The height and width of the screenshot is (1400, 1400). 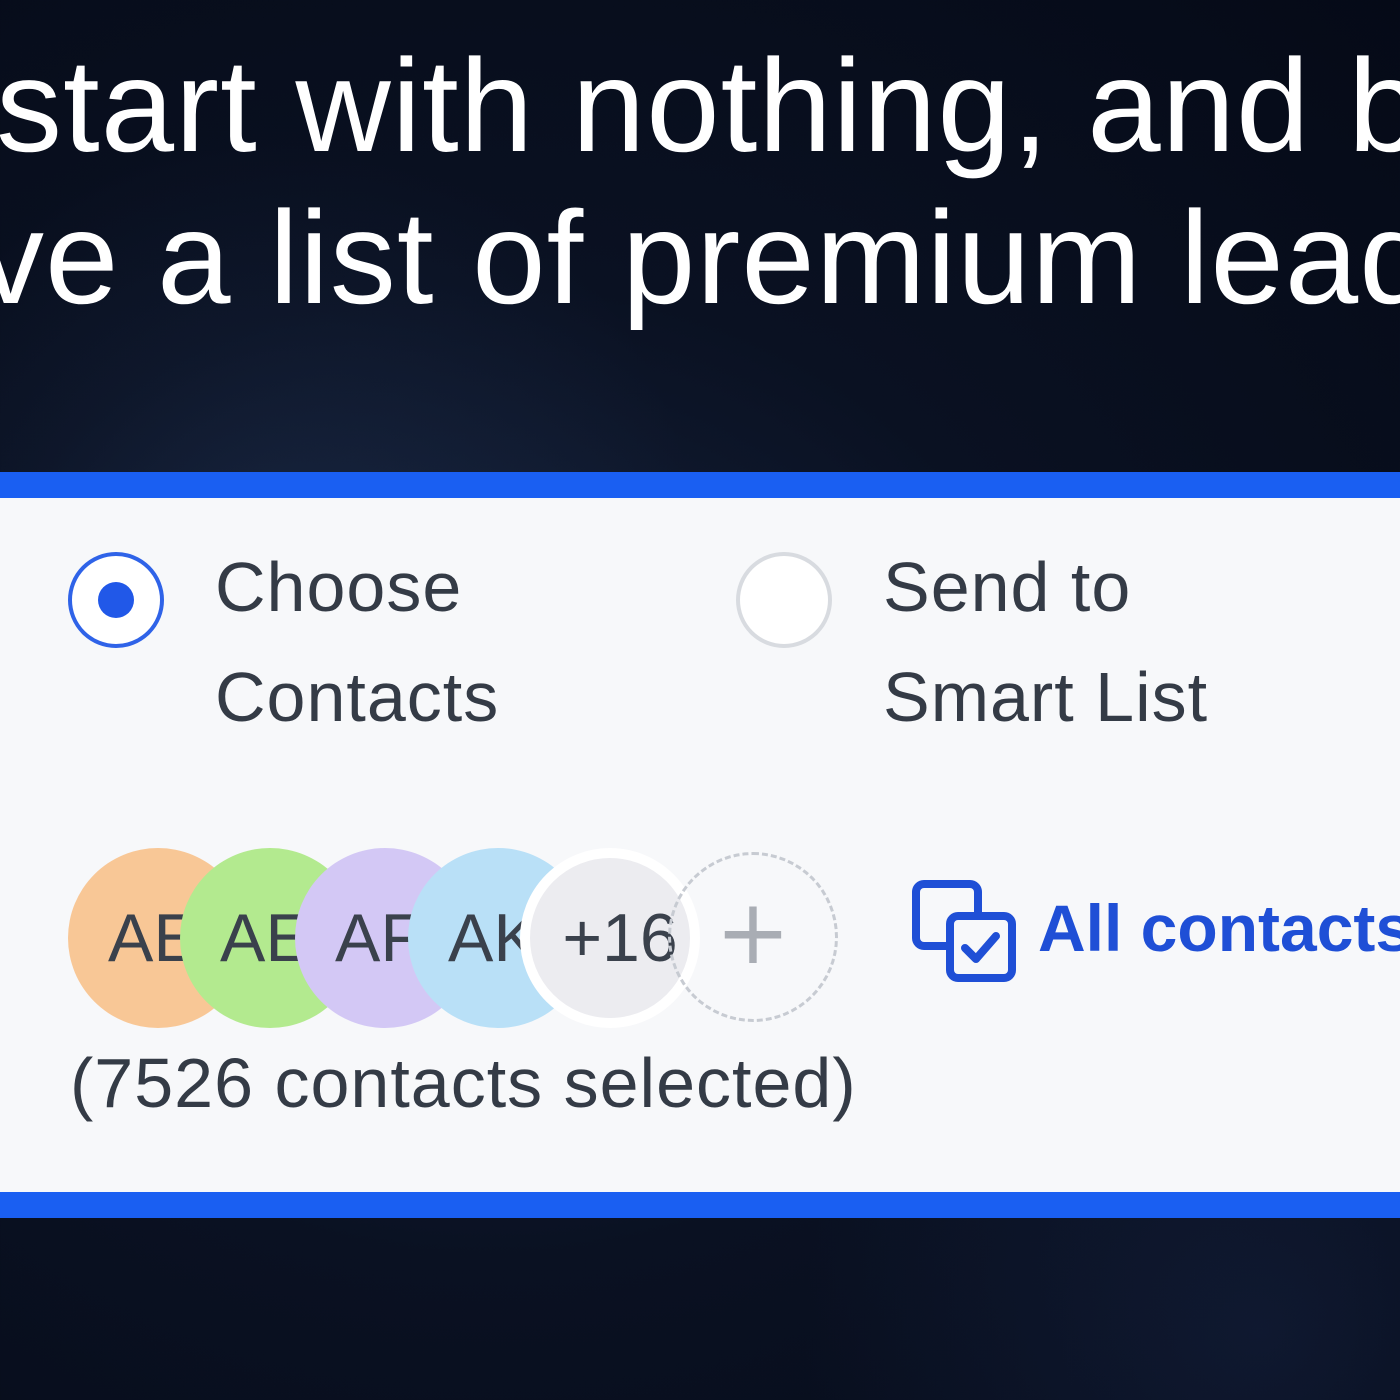 I want to click on smart-list-label: Send to Smart List, so click(x=1045, y=642).